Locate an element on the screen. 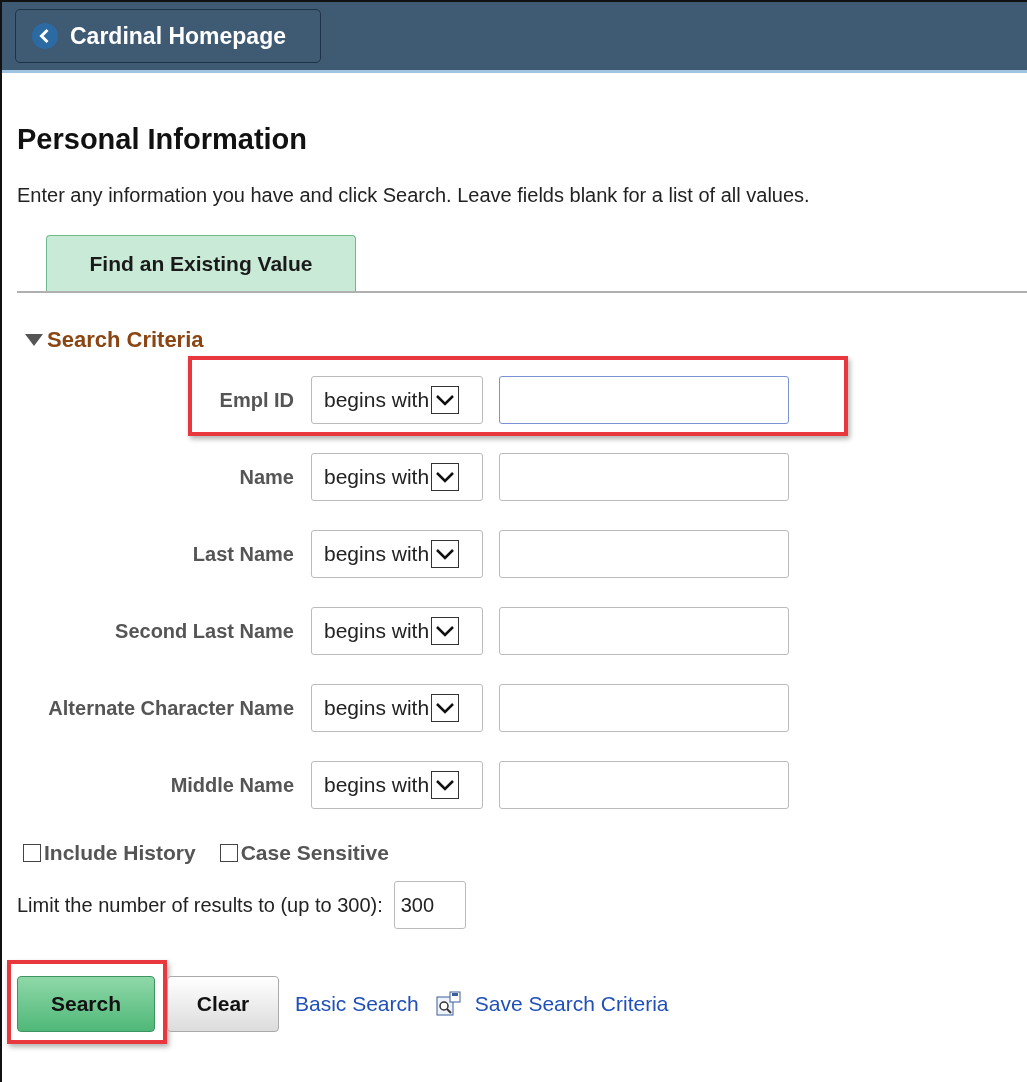  checkbox-label: Include History is located at coordinates (120, 853).